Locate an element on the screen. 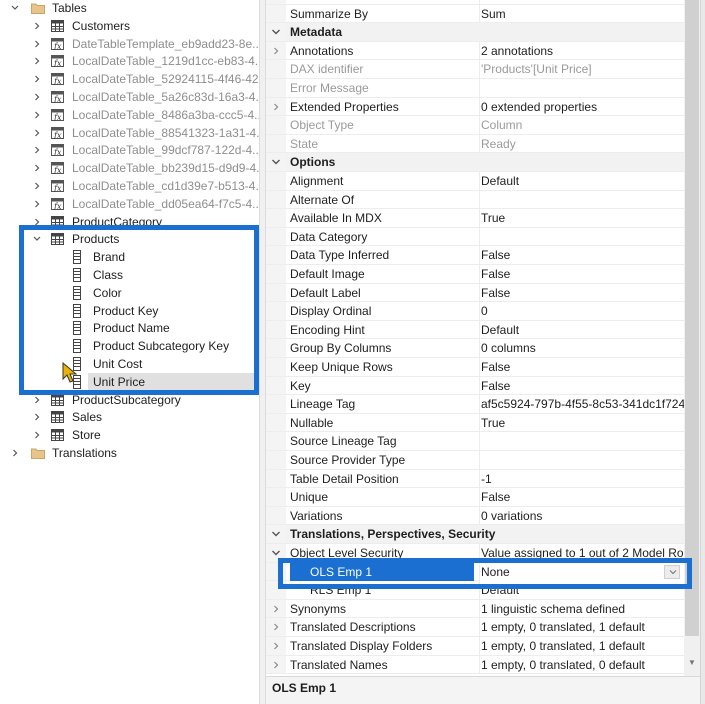  property-row: Source Lineage Tag is located at coordinates (475, 441).